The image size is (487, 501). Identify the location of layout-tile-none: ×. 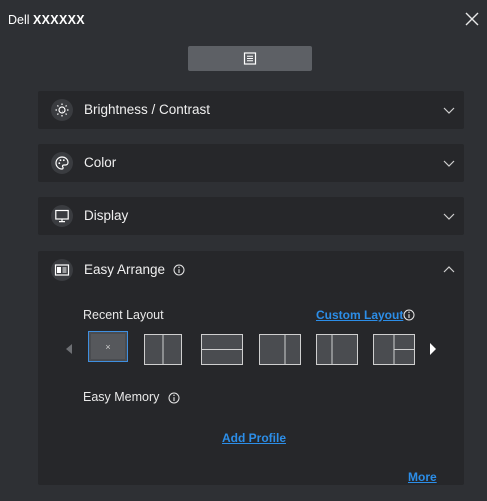
(108, 346).